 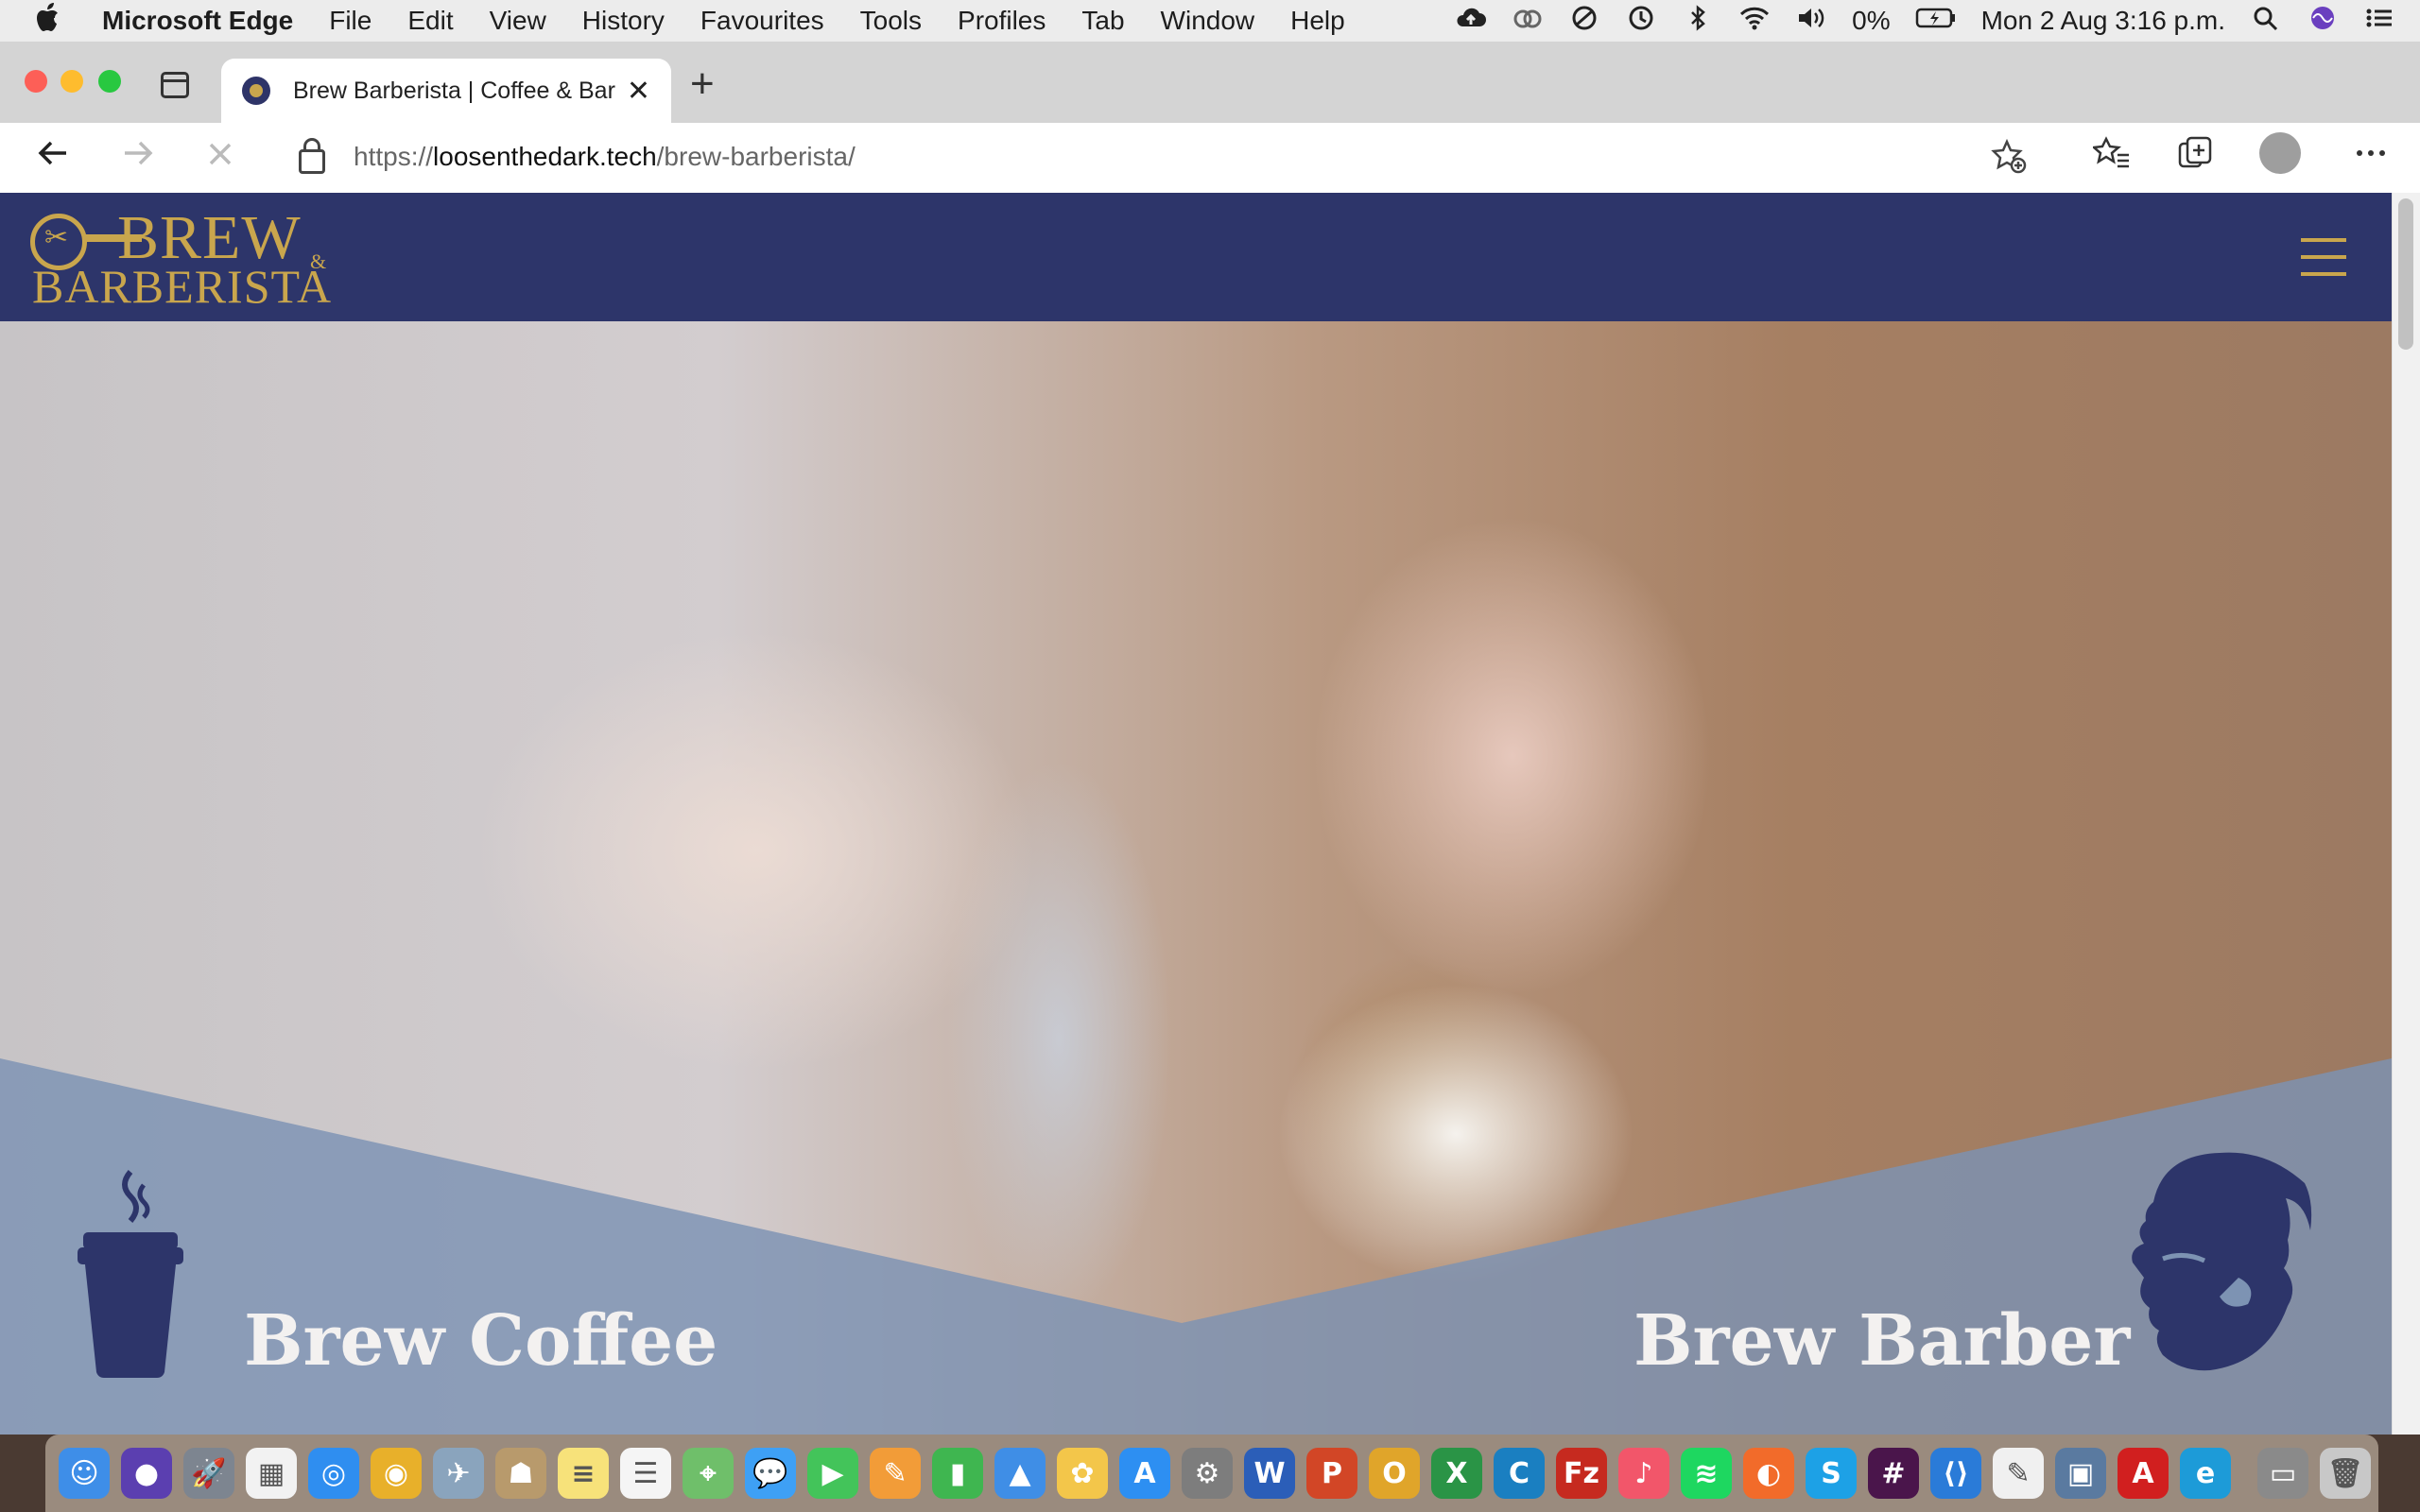 I want to click on menu-favourites: Favourites, so click(x=762, y=21).